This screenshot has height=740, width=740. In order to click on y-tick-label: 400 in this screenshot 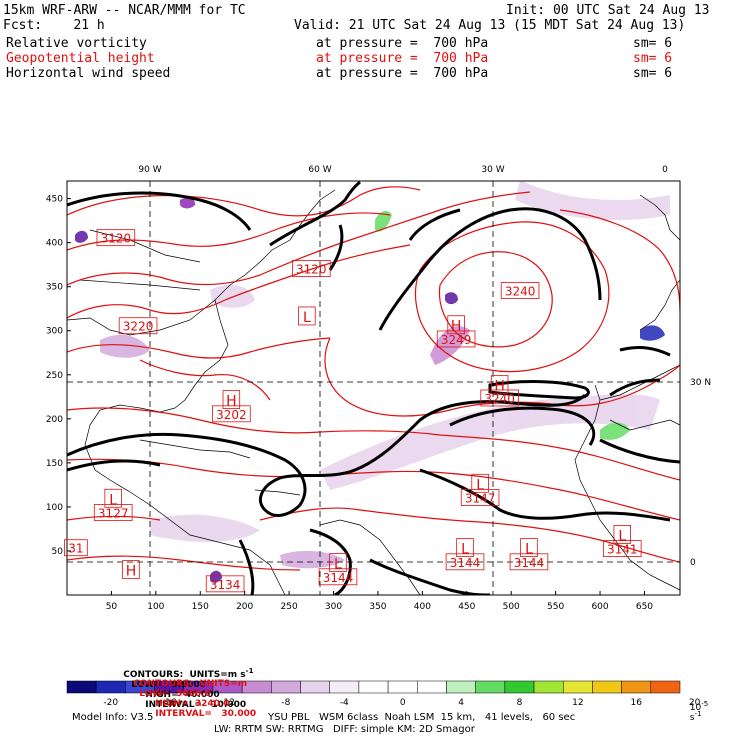, I will do `click(54, 244)`.